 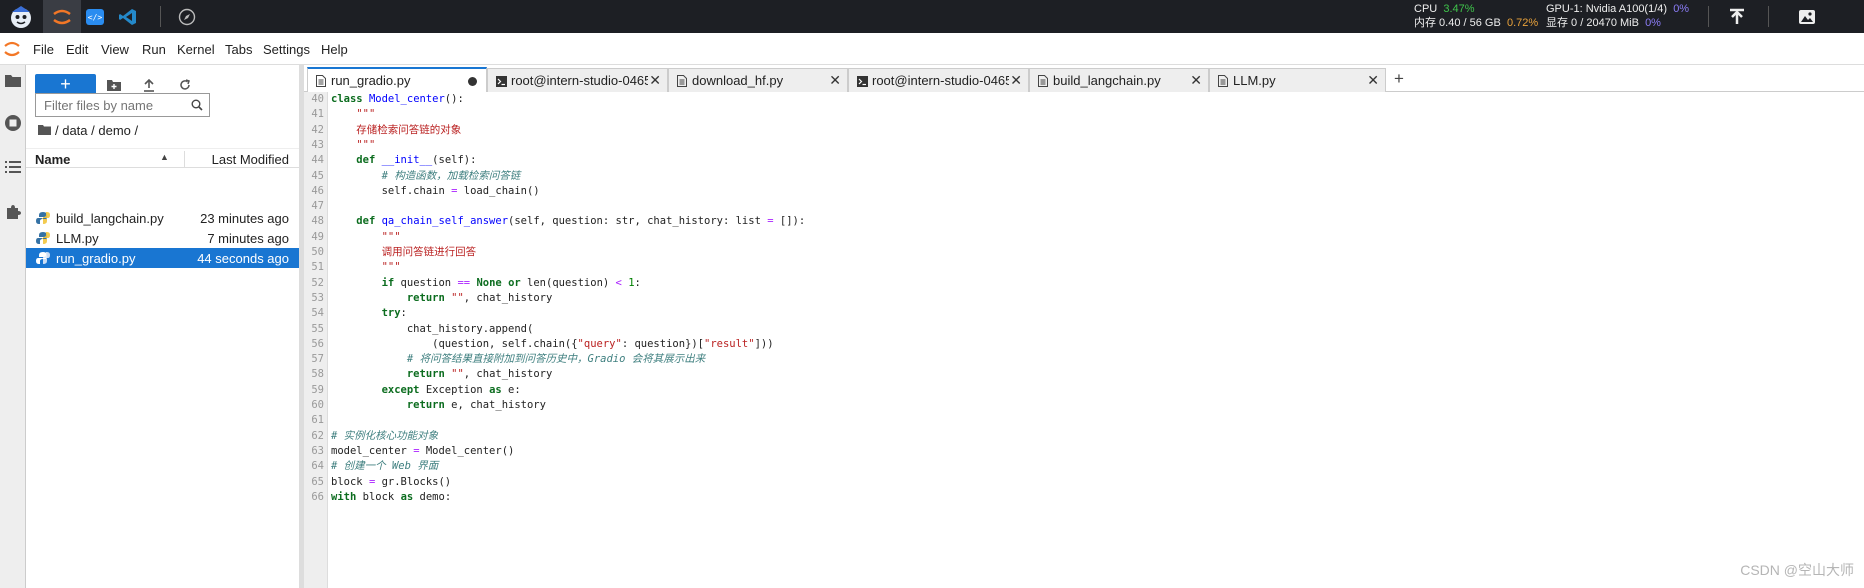 What do you see at coordinates (154, 49) in the screenshot?
I see `menu-run: Run` at bounding box center [154, 49].